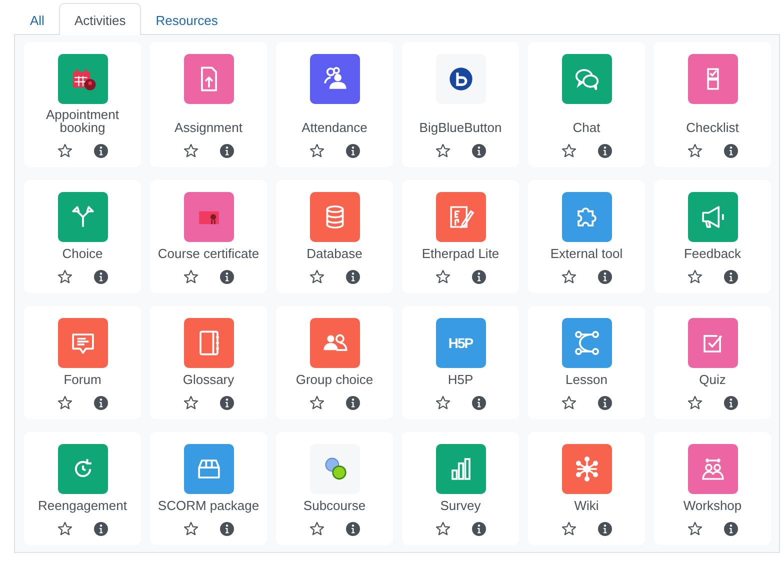 This screenshot has width=783, height=583. I want to click on tab: Resources, so click(186, 19).